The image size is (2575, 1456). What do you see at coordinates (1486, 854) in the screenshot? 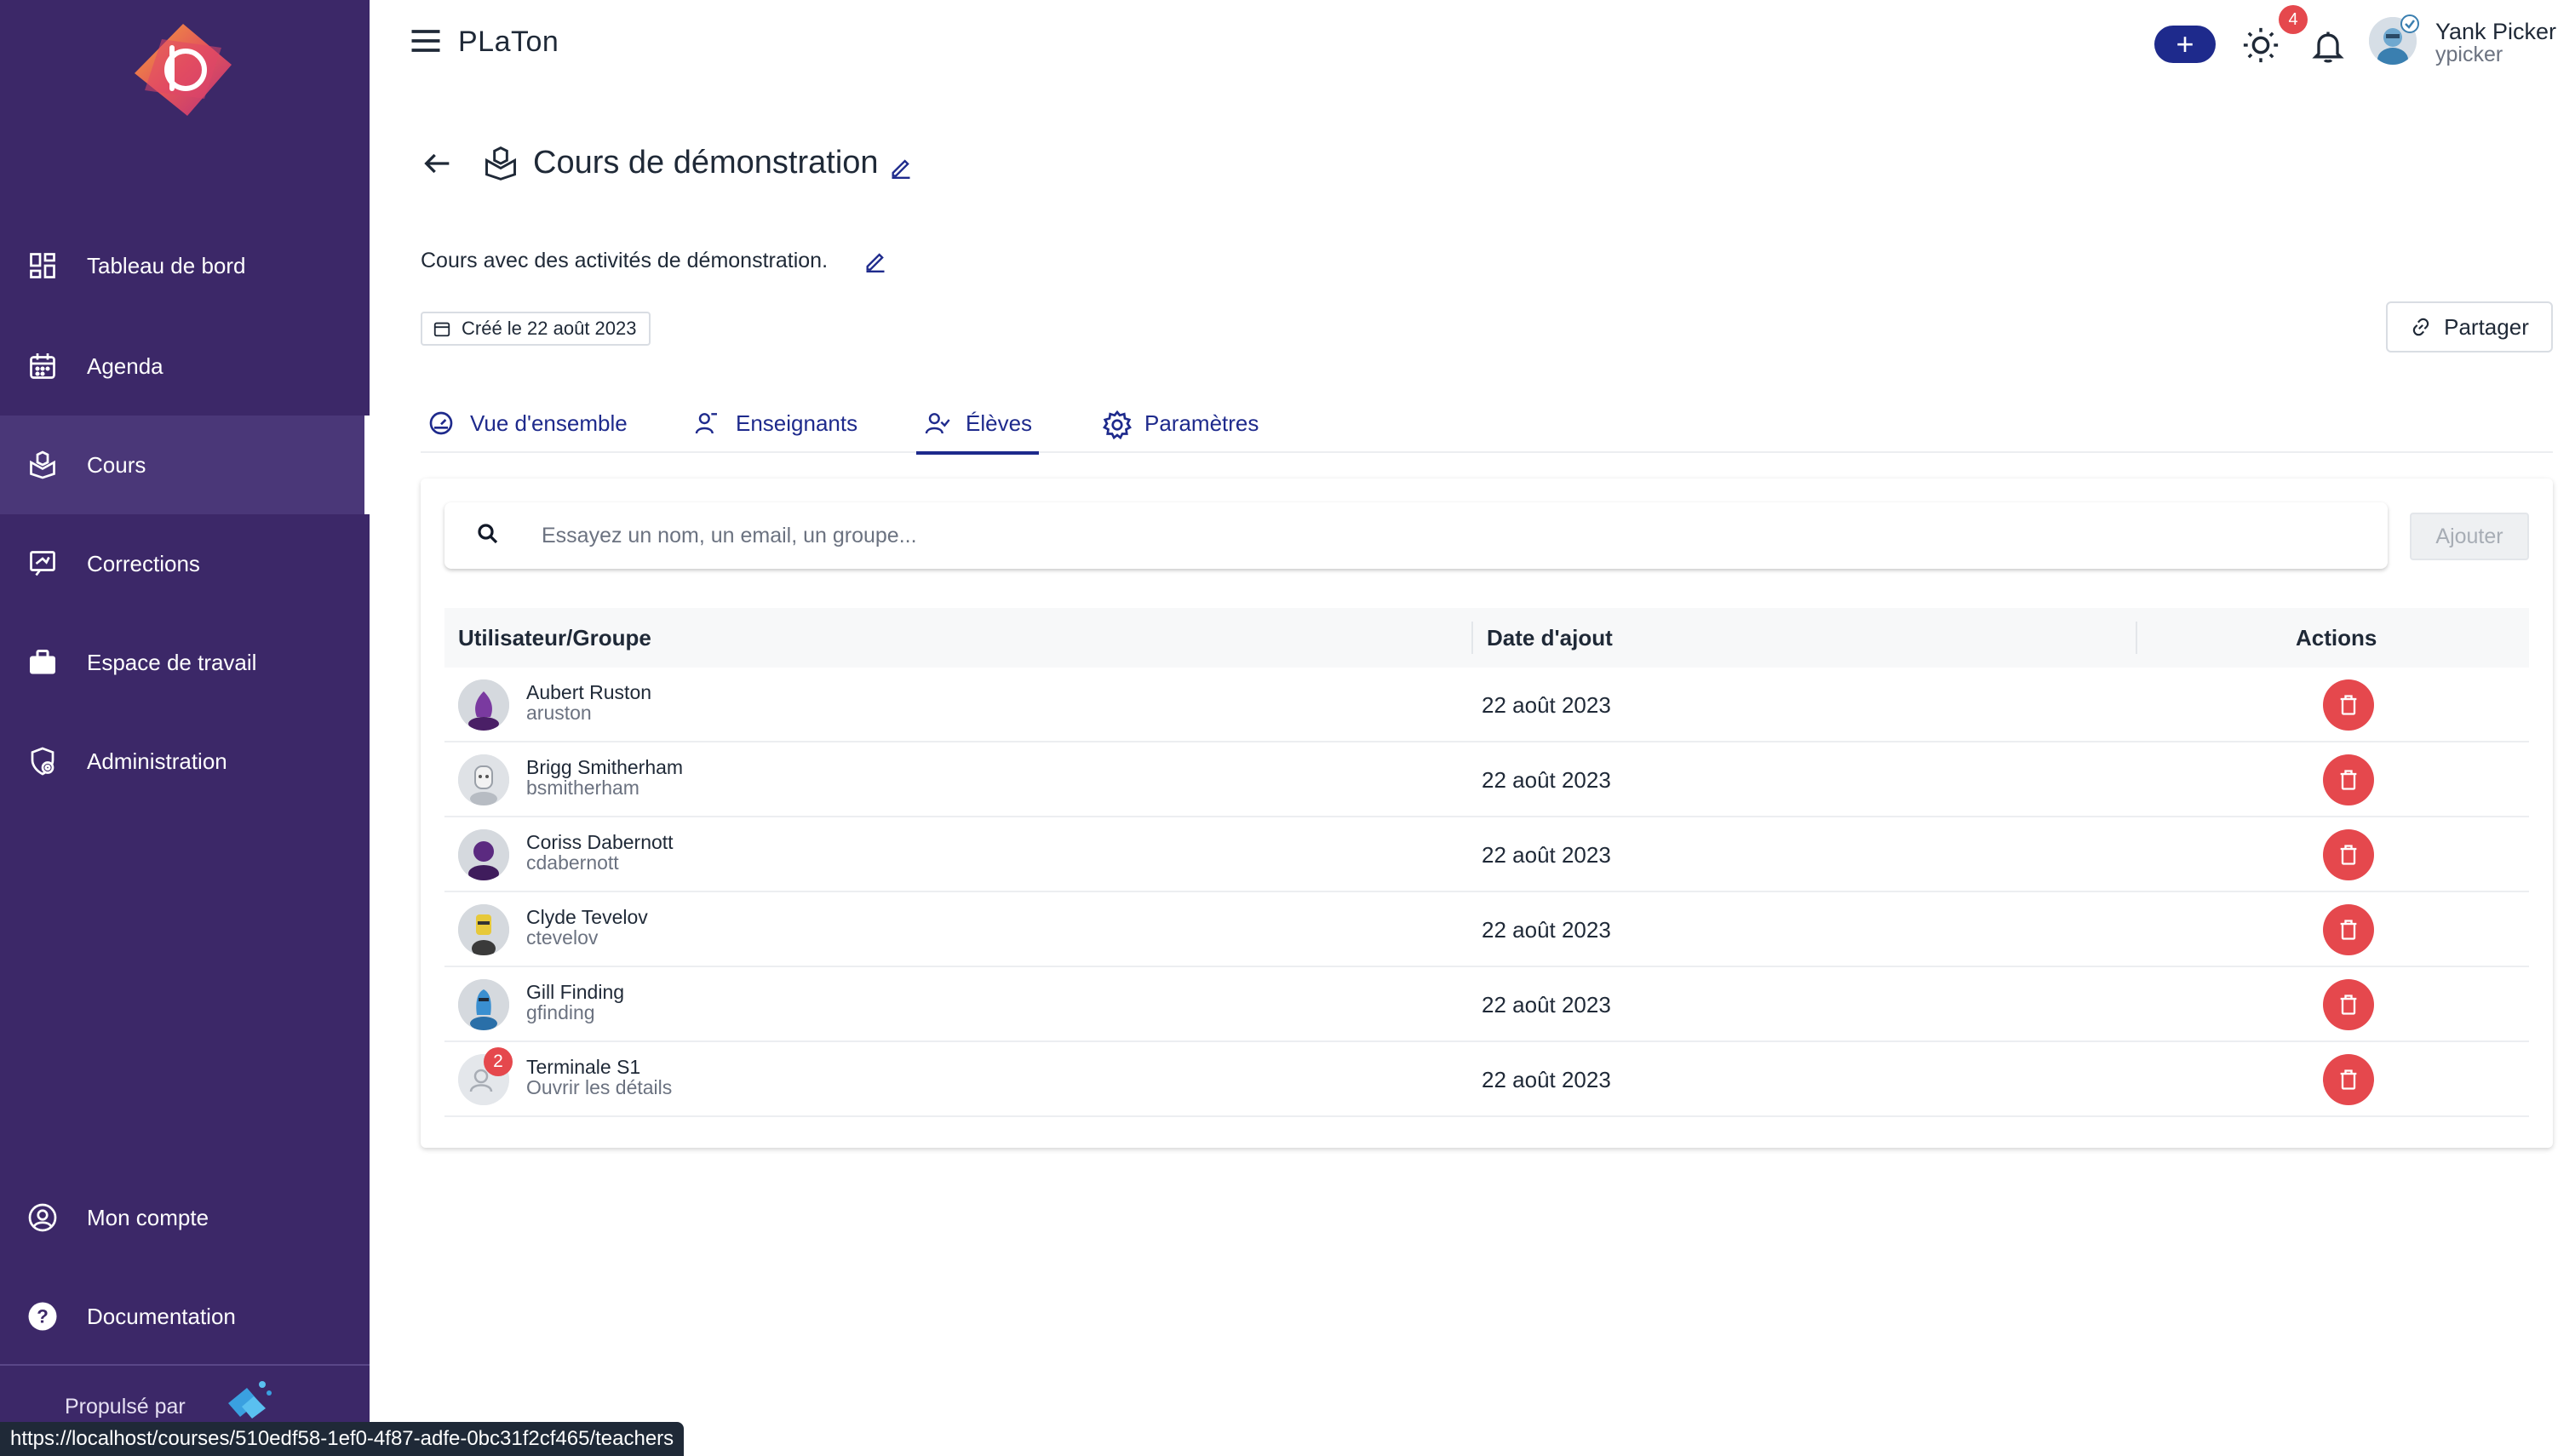
I see `table-row: Coriss Dabernott cdabernott 22 août 2023` at bounding box center [1486, 854].